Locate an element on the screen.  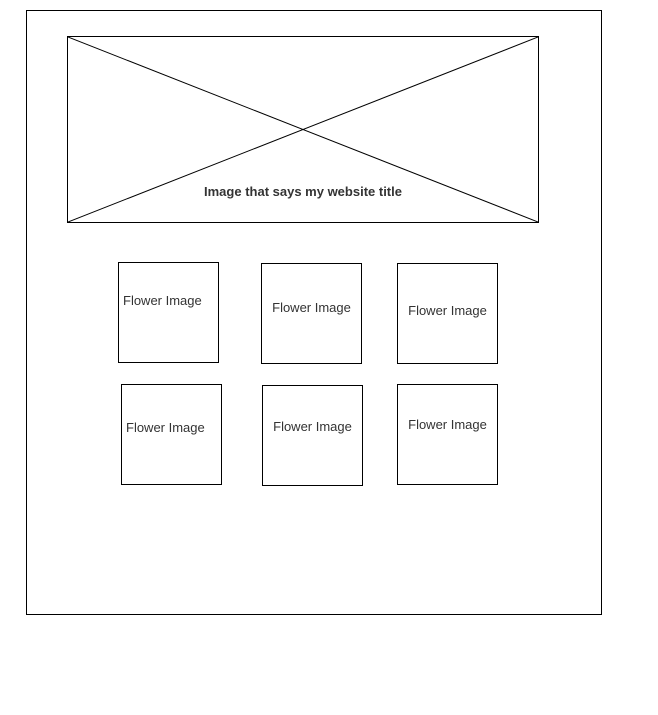
flower-image-placeholder-3: Flower Image is located at coordinates (447, 313).